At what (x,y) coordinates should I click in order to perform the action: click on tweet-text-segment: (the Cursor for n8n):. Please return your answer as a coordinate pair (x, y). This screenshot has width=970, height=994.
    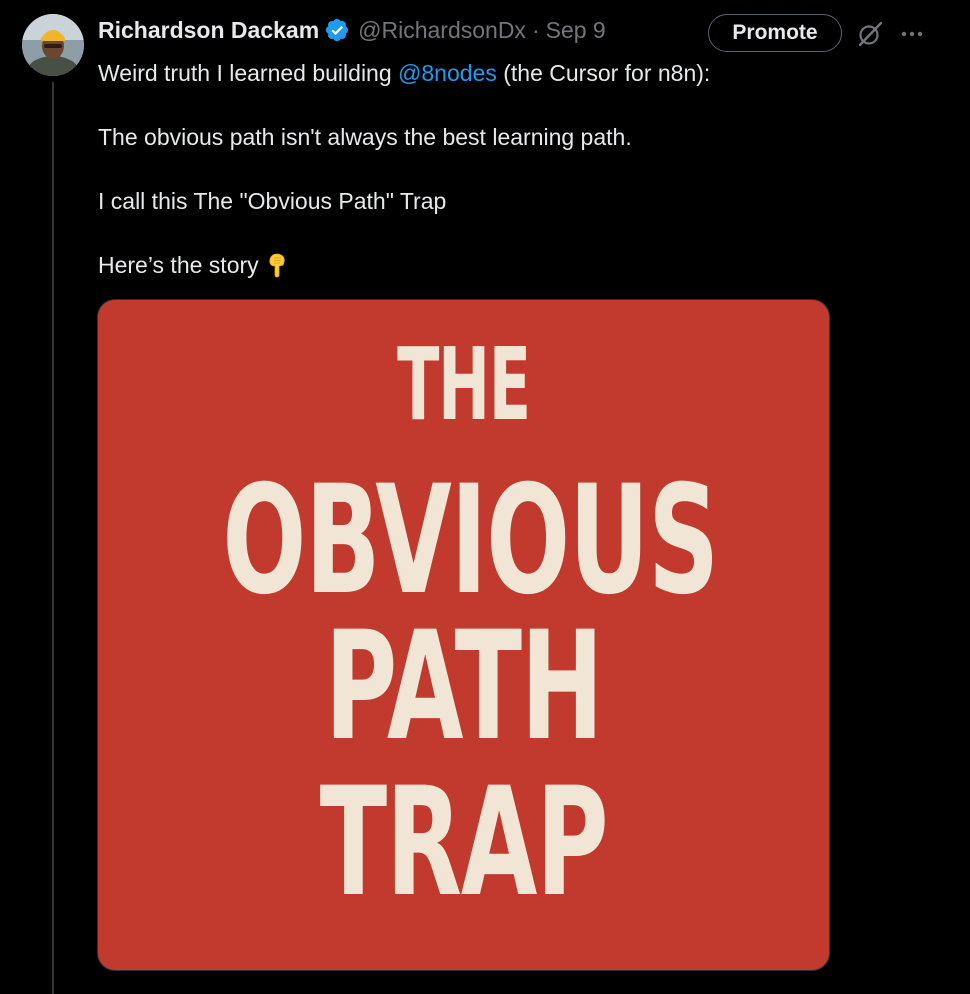
    Looking at the image, I should click on (603, 73).